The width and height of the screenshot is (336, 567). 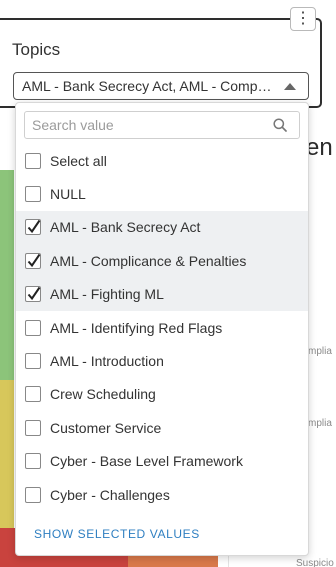 What do you see at coordinates (147, 125) in the screenshot?
I see `search-input` at bounding box center [147, 125].